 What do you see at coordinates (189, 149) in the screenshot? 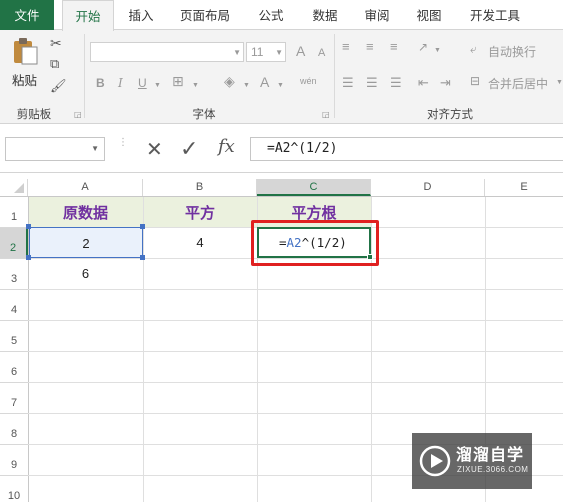
I see `enter-button: ✓` at bounding box center [189, 149].